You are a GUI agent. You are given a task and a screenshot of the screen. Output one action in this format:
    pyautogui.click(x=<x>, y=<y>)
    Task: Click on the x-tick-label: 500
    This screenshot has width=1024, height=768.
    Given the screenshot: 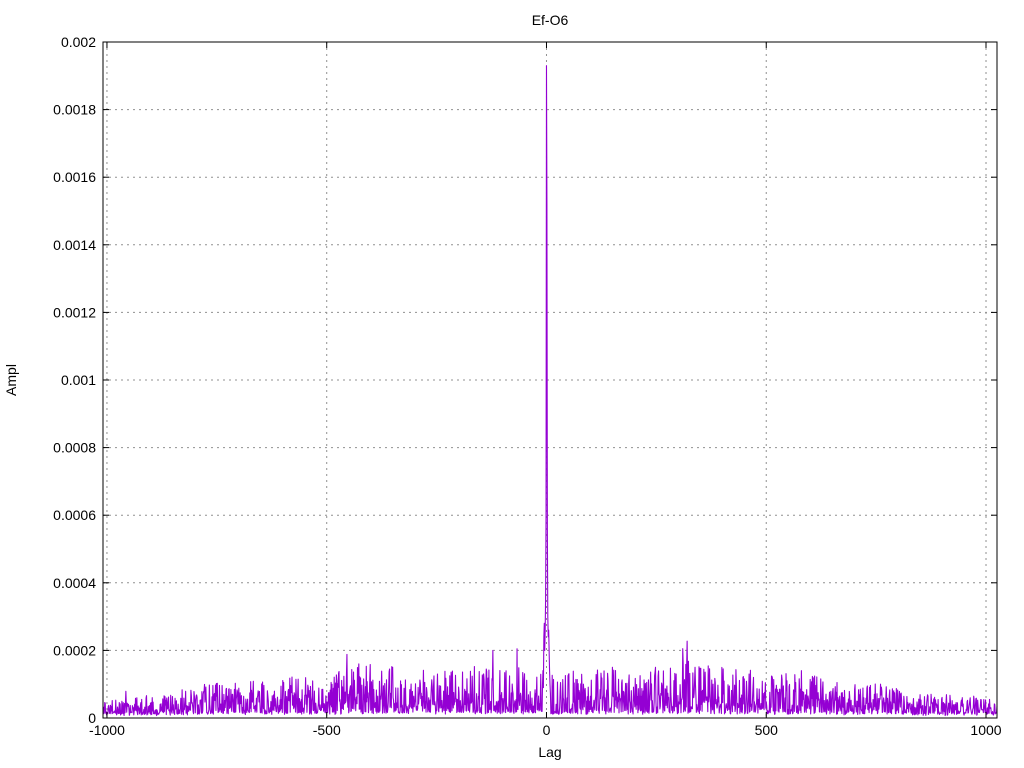 What is the action you would take?
    pyautogui.click(x=767, y=730)
    